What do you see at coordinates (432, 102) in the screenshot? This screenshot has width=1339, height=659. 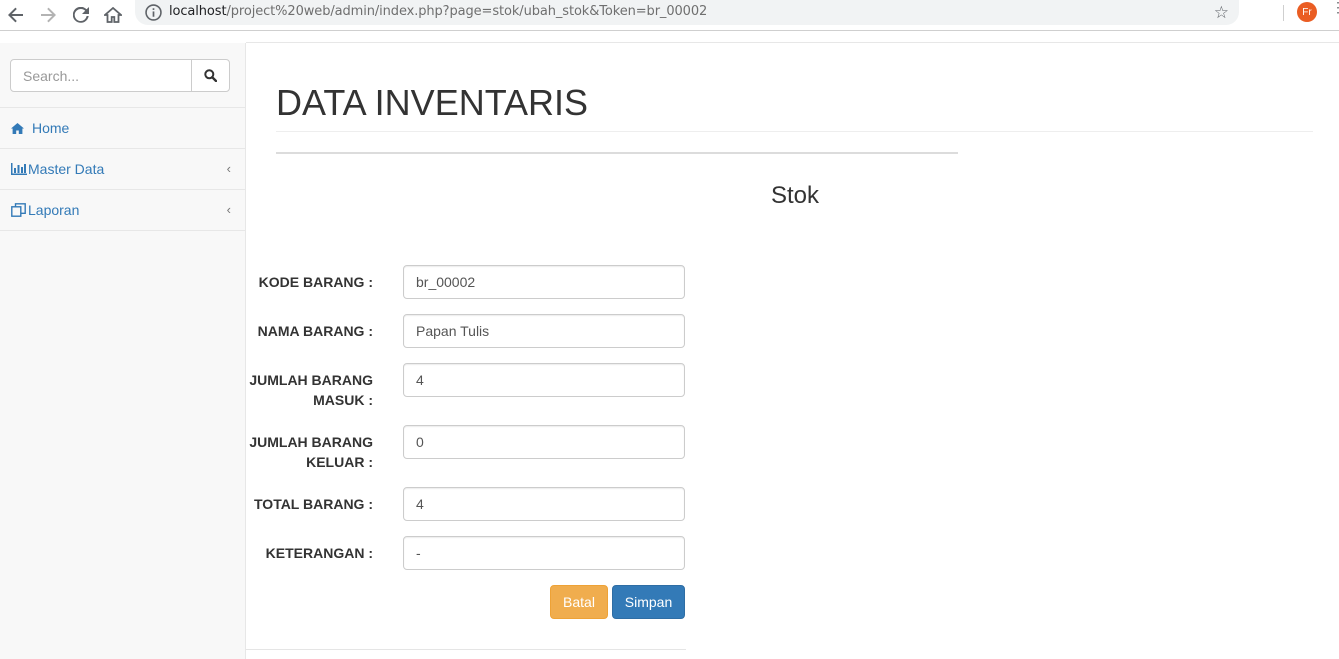 I see `page-title: DATA INVENTARIS` at bounding box center [432, 102].